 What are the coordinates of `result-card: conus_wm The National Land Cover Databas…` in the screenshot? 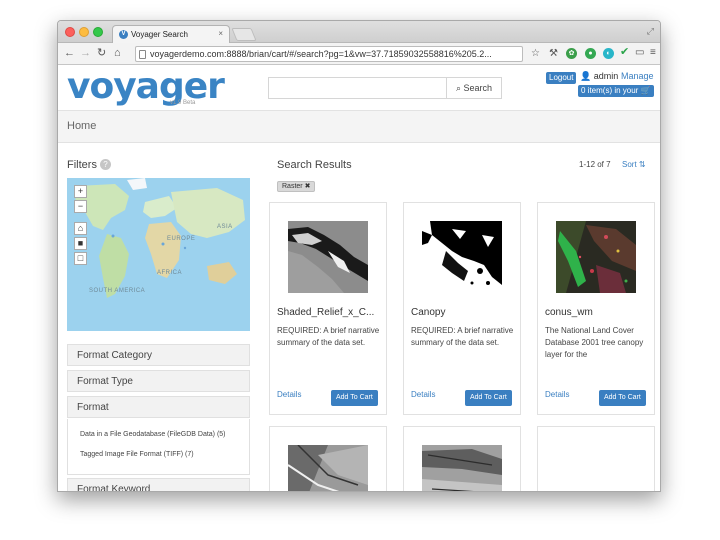 It's located at (596, 308).